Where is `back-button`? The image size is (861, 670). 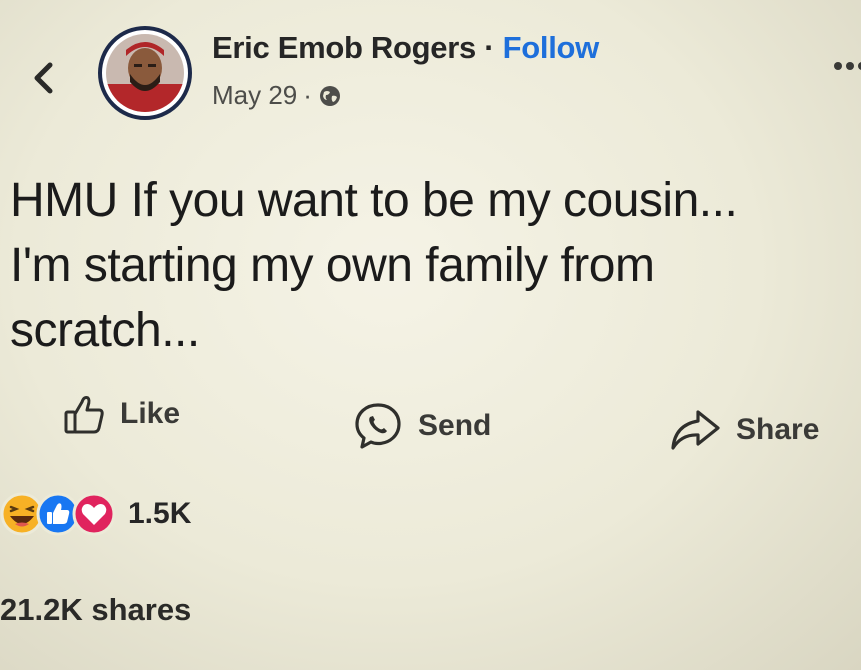 back-button is located at coordinates (43, 78).